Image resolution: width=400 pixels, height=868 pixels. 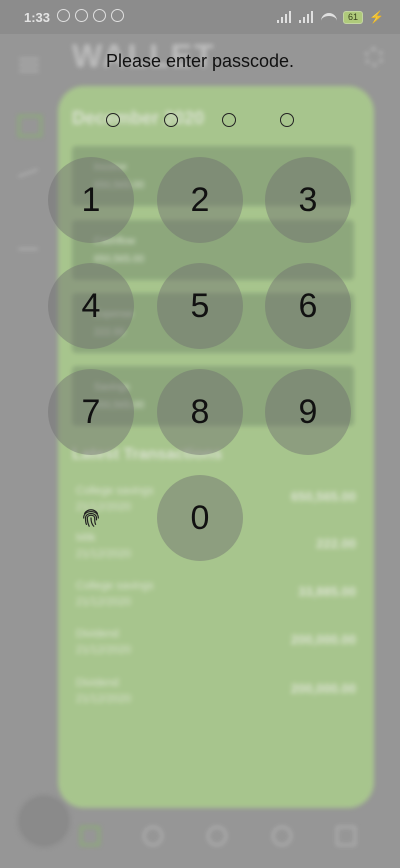 I want to click on key-9: 9, so click(x=308, y=412).